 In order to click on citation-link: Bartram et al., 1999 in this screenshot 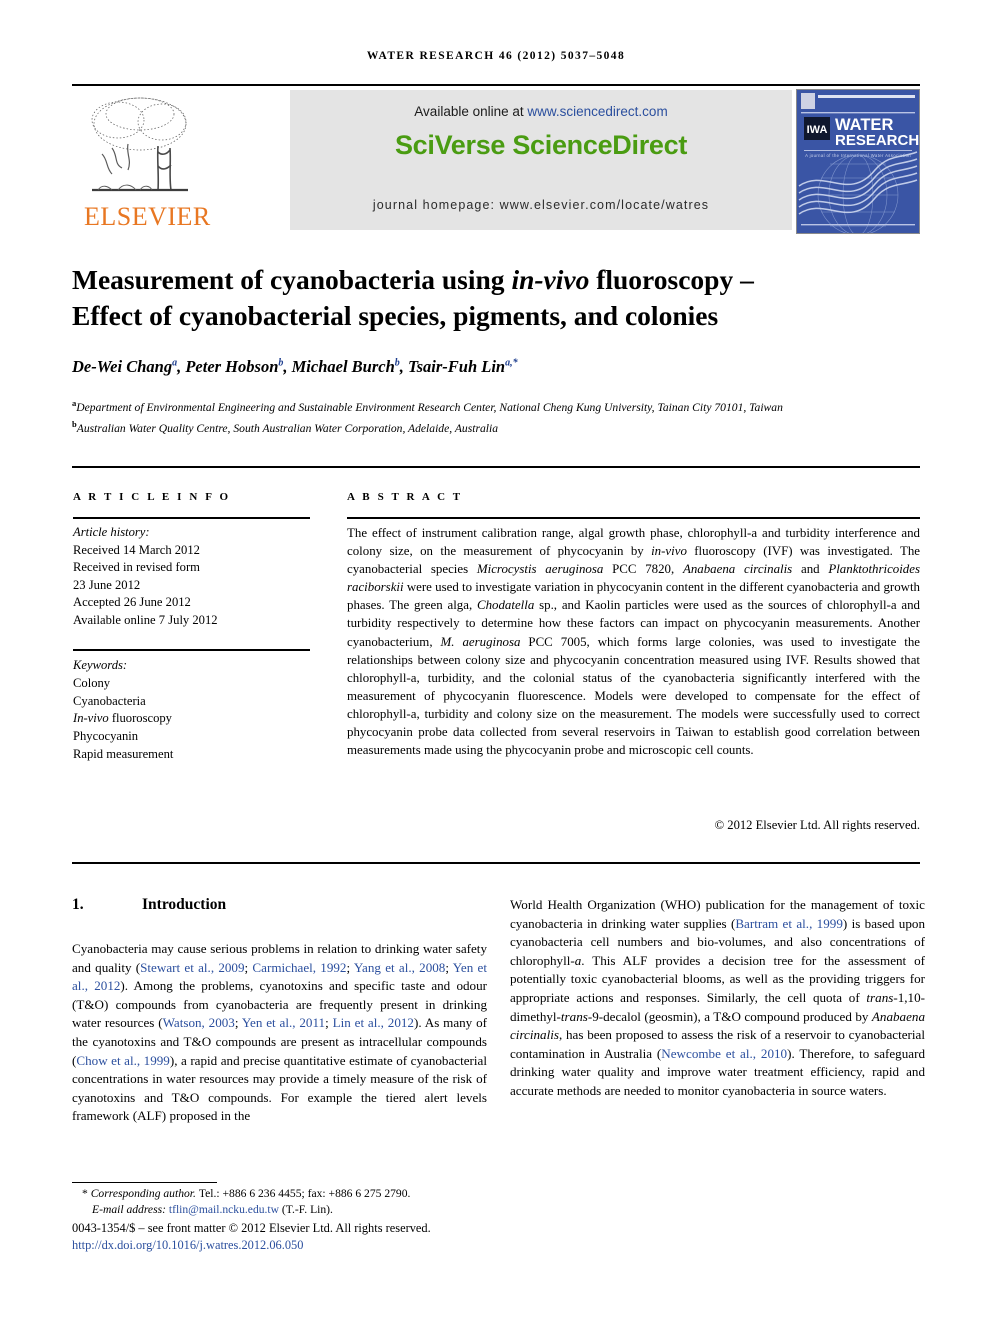, I will do `click(789, 923)`.